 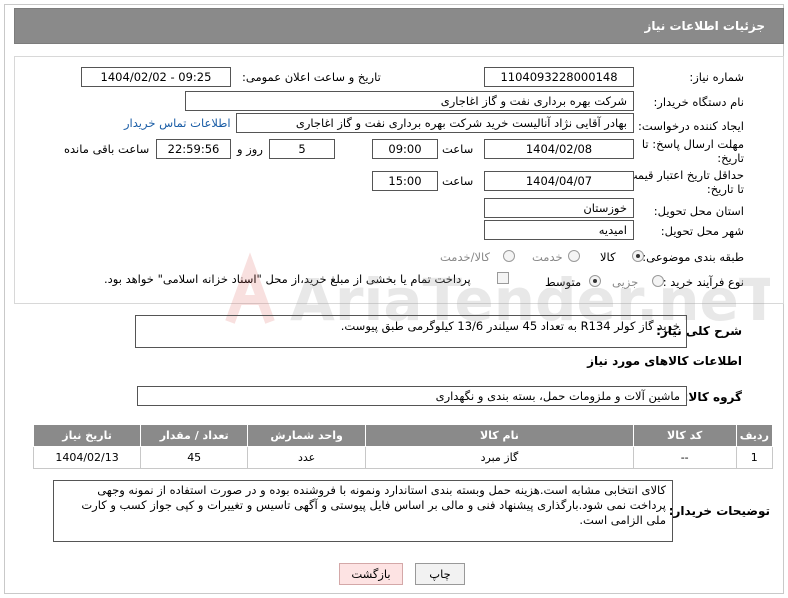 What do you see at coordinates (638, 256) in the screenshot?
I see `category-goods-radio` at bounding box center [638, 256].